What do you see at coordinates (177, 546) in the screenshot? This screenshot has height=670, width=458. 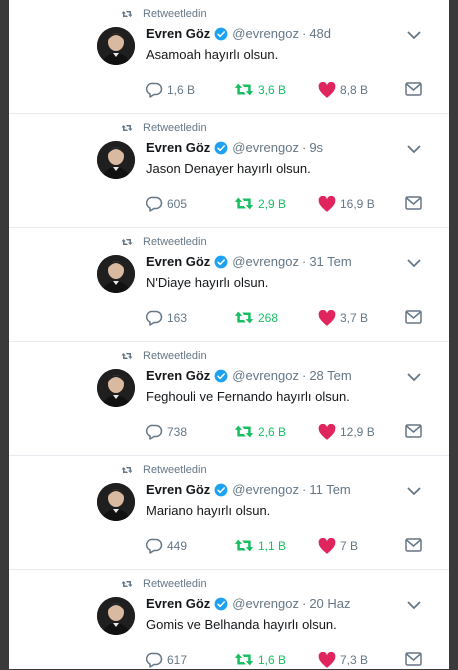 I see `reply-count: 449` at bounding box center [177, 546].